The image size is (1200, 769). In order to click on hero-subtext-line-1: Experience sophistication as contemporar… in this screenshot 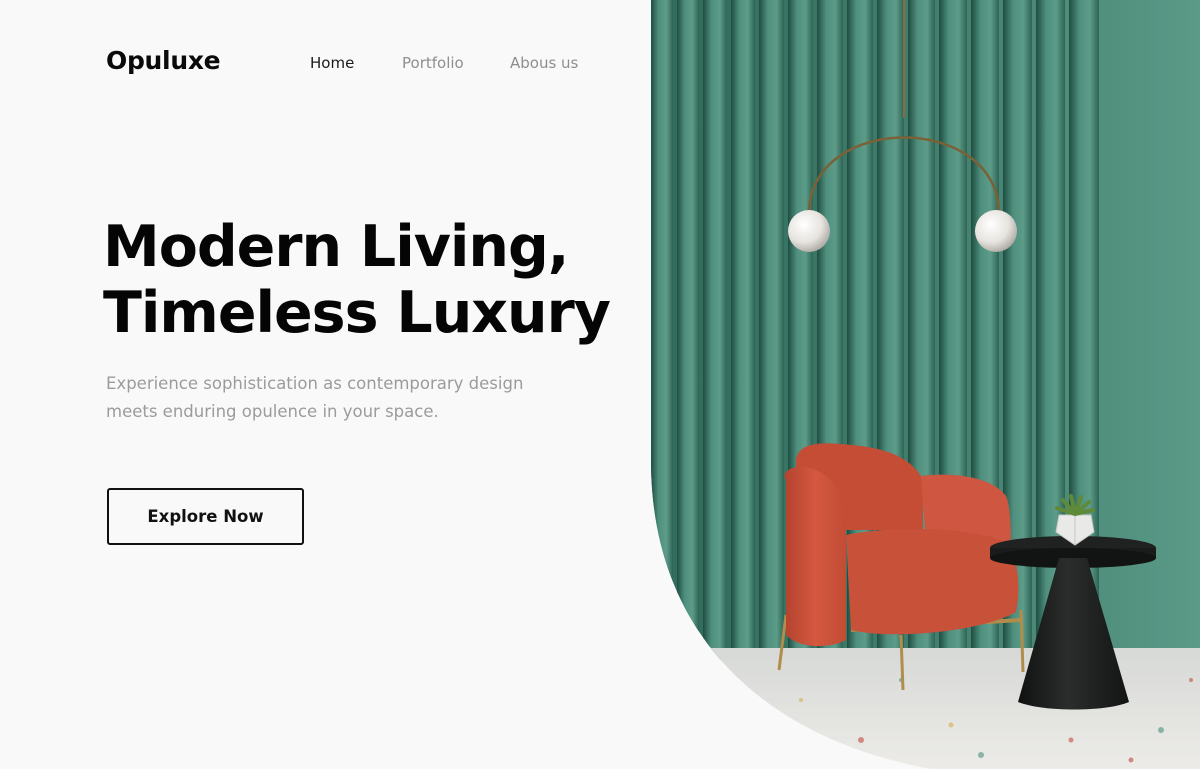, I will do `click(315, 383)`.